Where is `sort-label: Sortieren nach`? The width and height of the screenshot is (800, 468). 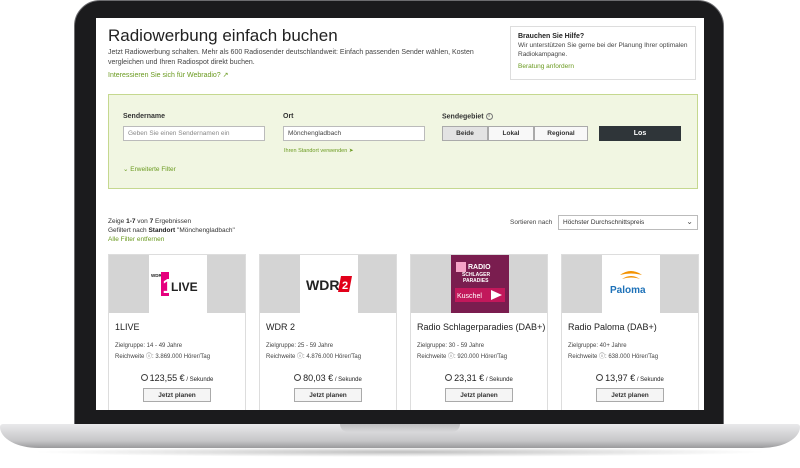 sort-label: Sortieren nach is located at coordinates (531, 222).